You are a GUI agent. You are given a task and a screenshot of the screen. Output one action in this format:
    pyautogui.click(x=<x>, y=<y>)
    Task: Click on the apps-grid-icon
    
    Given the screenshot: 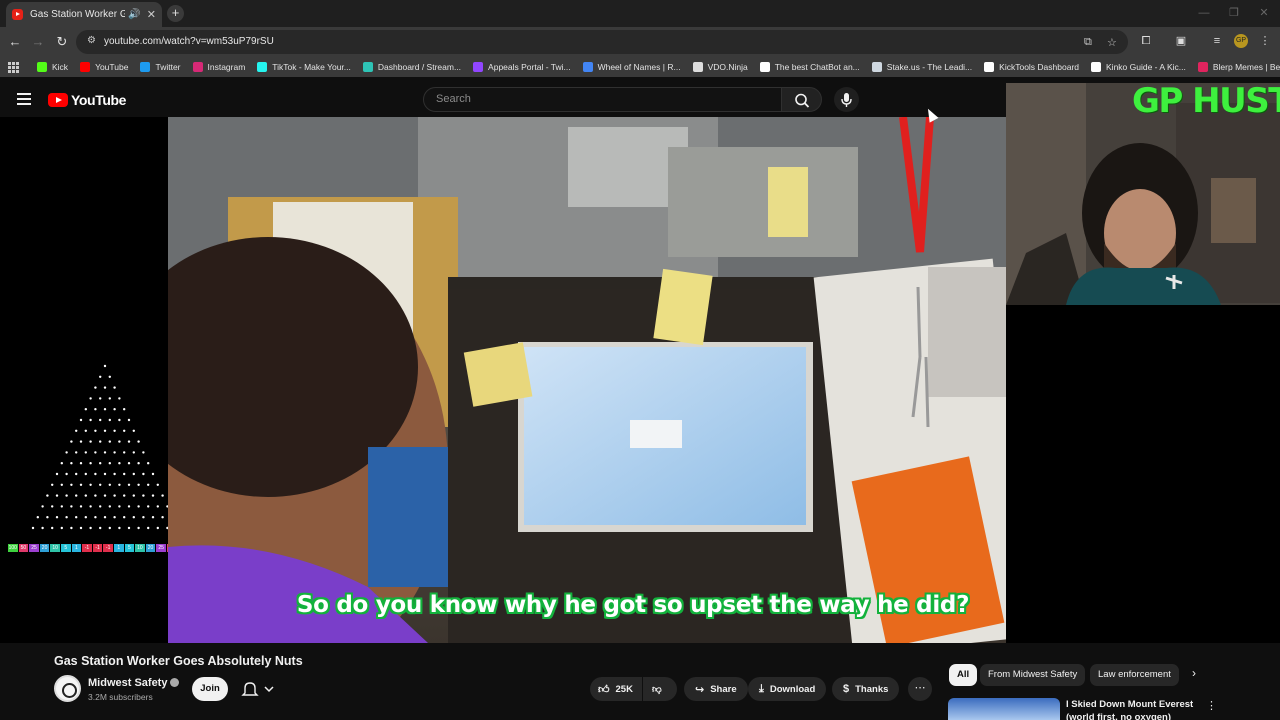 What is the action you would take?
    pyautogui.click(x=13, y=67)
    